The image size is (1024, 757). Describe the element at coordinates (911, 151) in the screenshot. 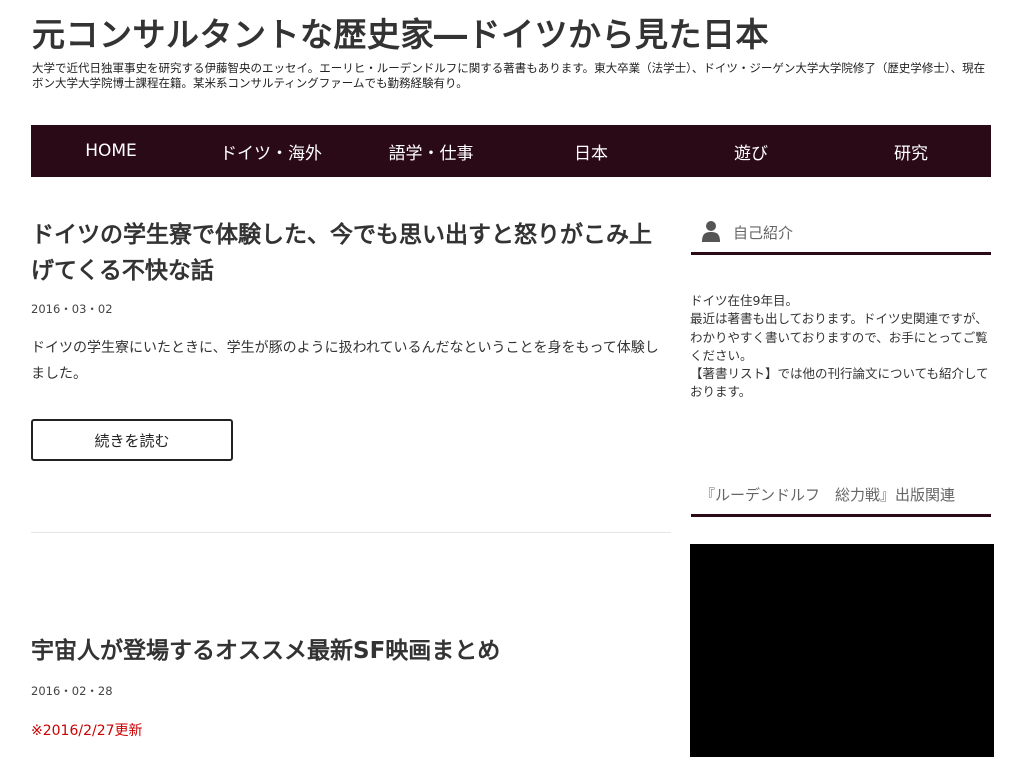

I see `nav-item-research: 研究` at that location.